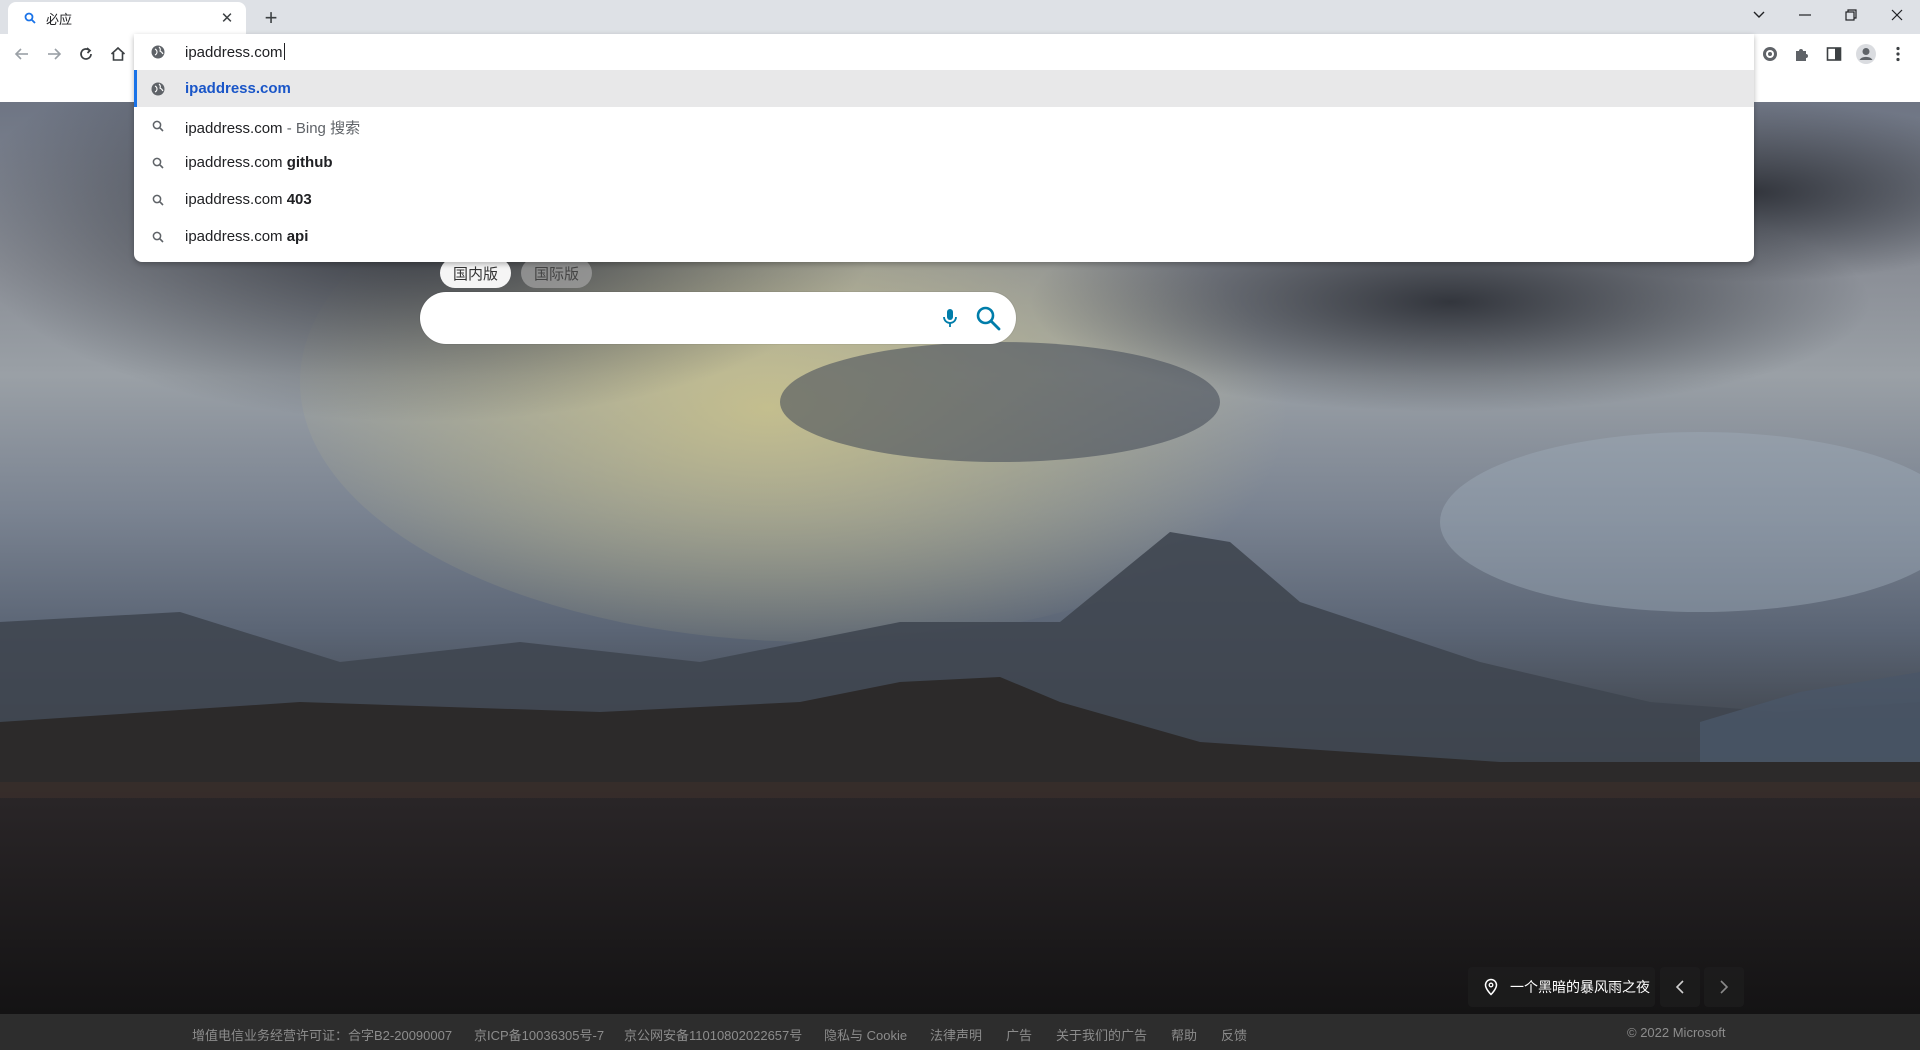 The height and width of the screenshot is (1050, 1920). Describe the element at coordinates (944, 236) in the screenshot. I see `suggestion-row: ipaddress.com api` at that location.